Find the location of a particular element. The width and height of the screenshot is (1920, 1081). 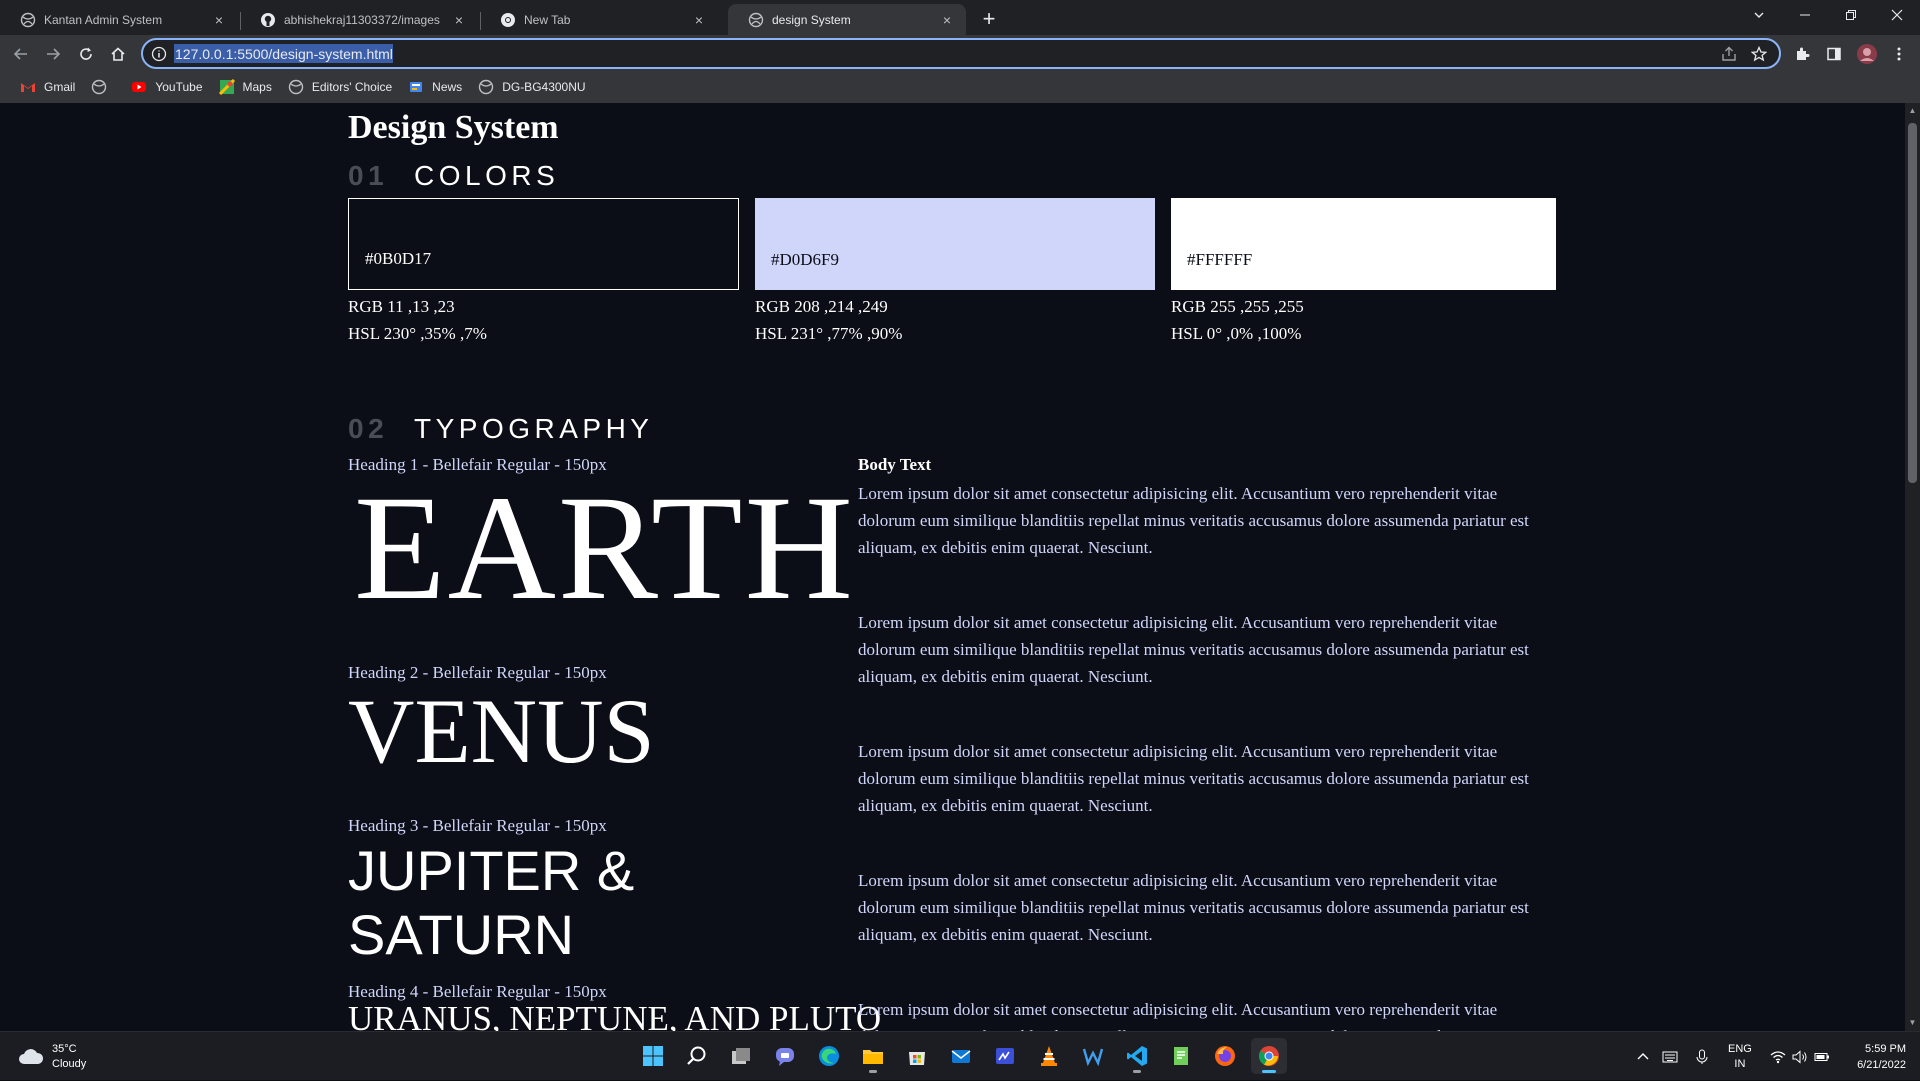

bookmark-youtube: YouTube is located at coordinates (166, 87).